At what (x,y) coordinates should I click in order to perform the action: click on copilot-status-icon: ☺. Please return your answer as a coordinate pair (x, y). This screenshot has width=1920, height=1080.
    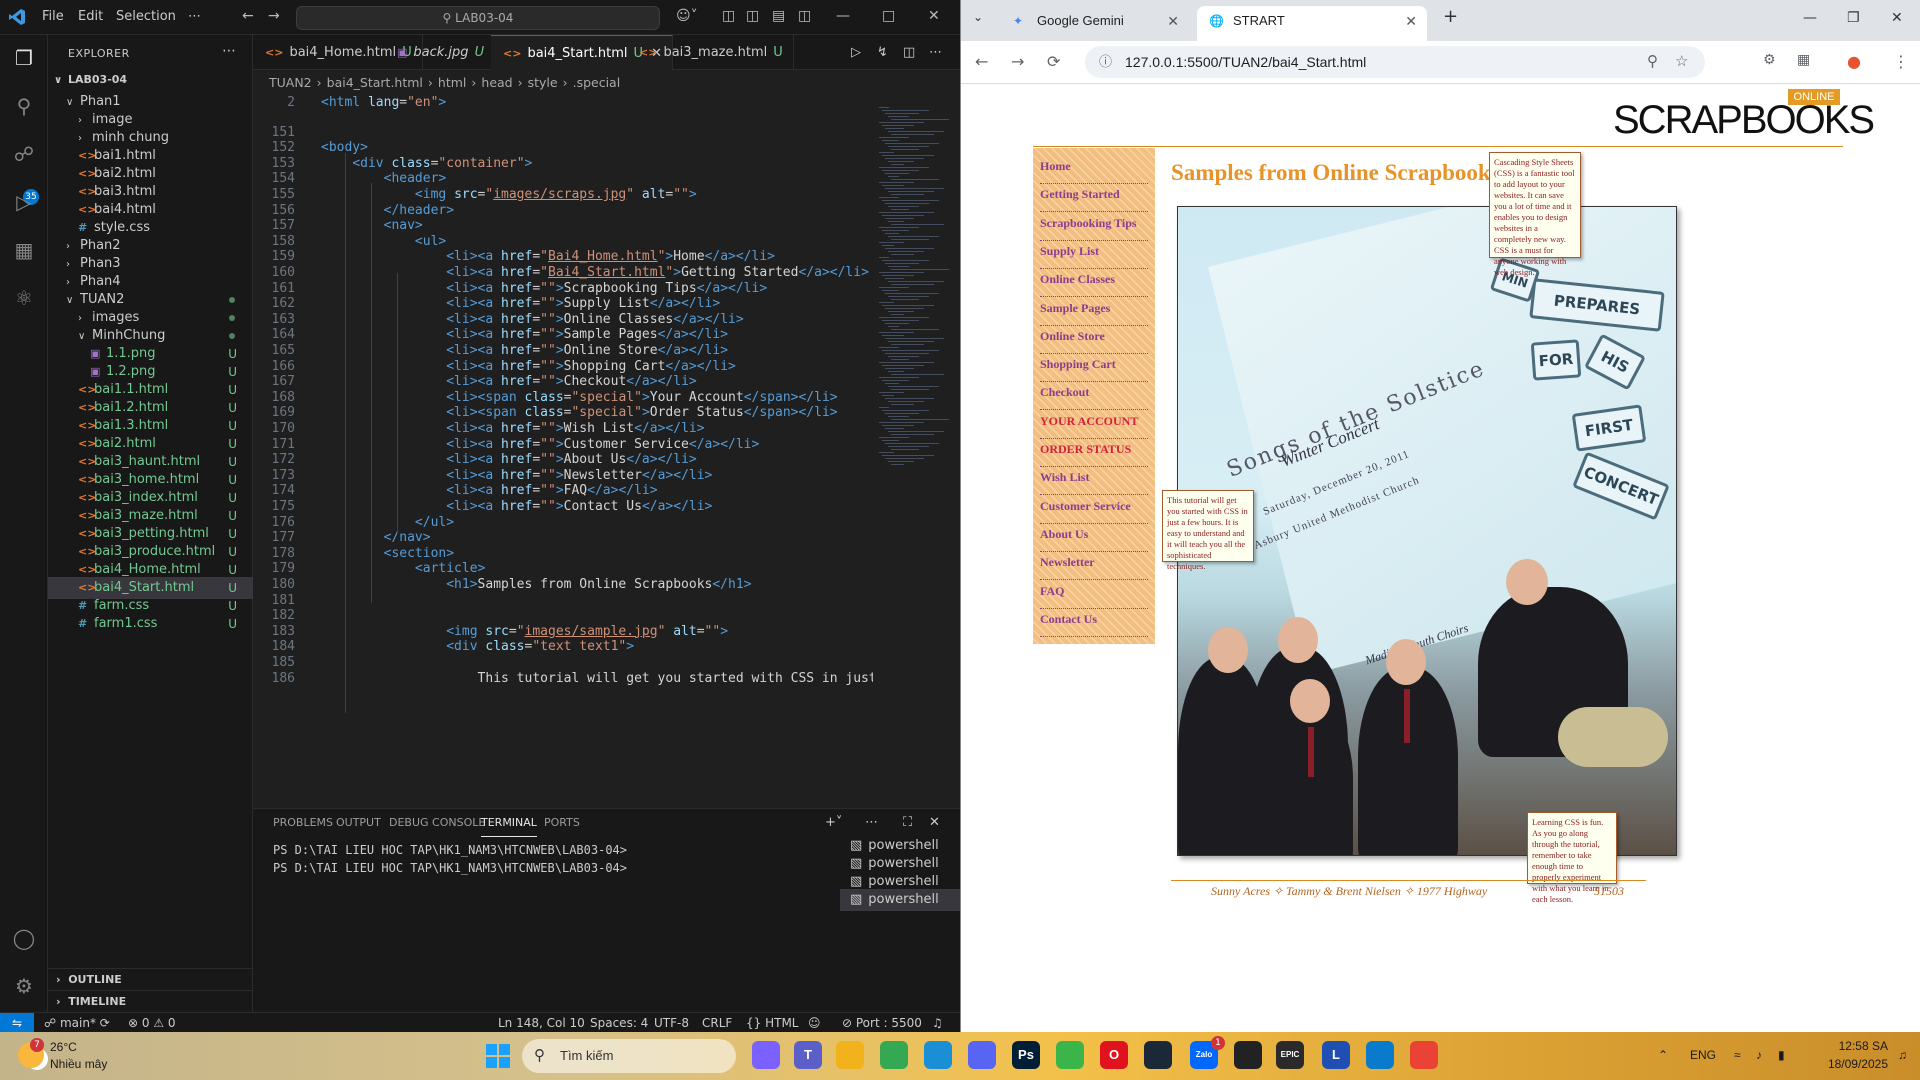
    Looking at the image, I should click on (814, 1023).